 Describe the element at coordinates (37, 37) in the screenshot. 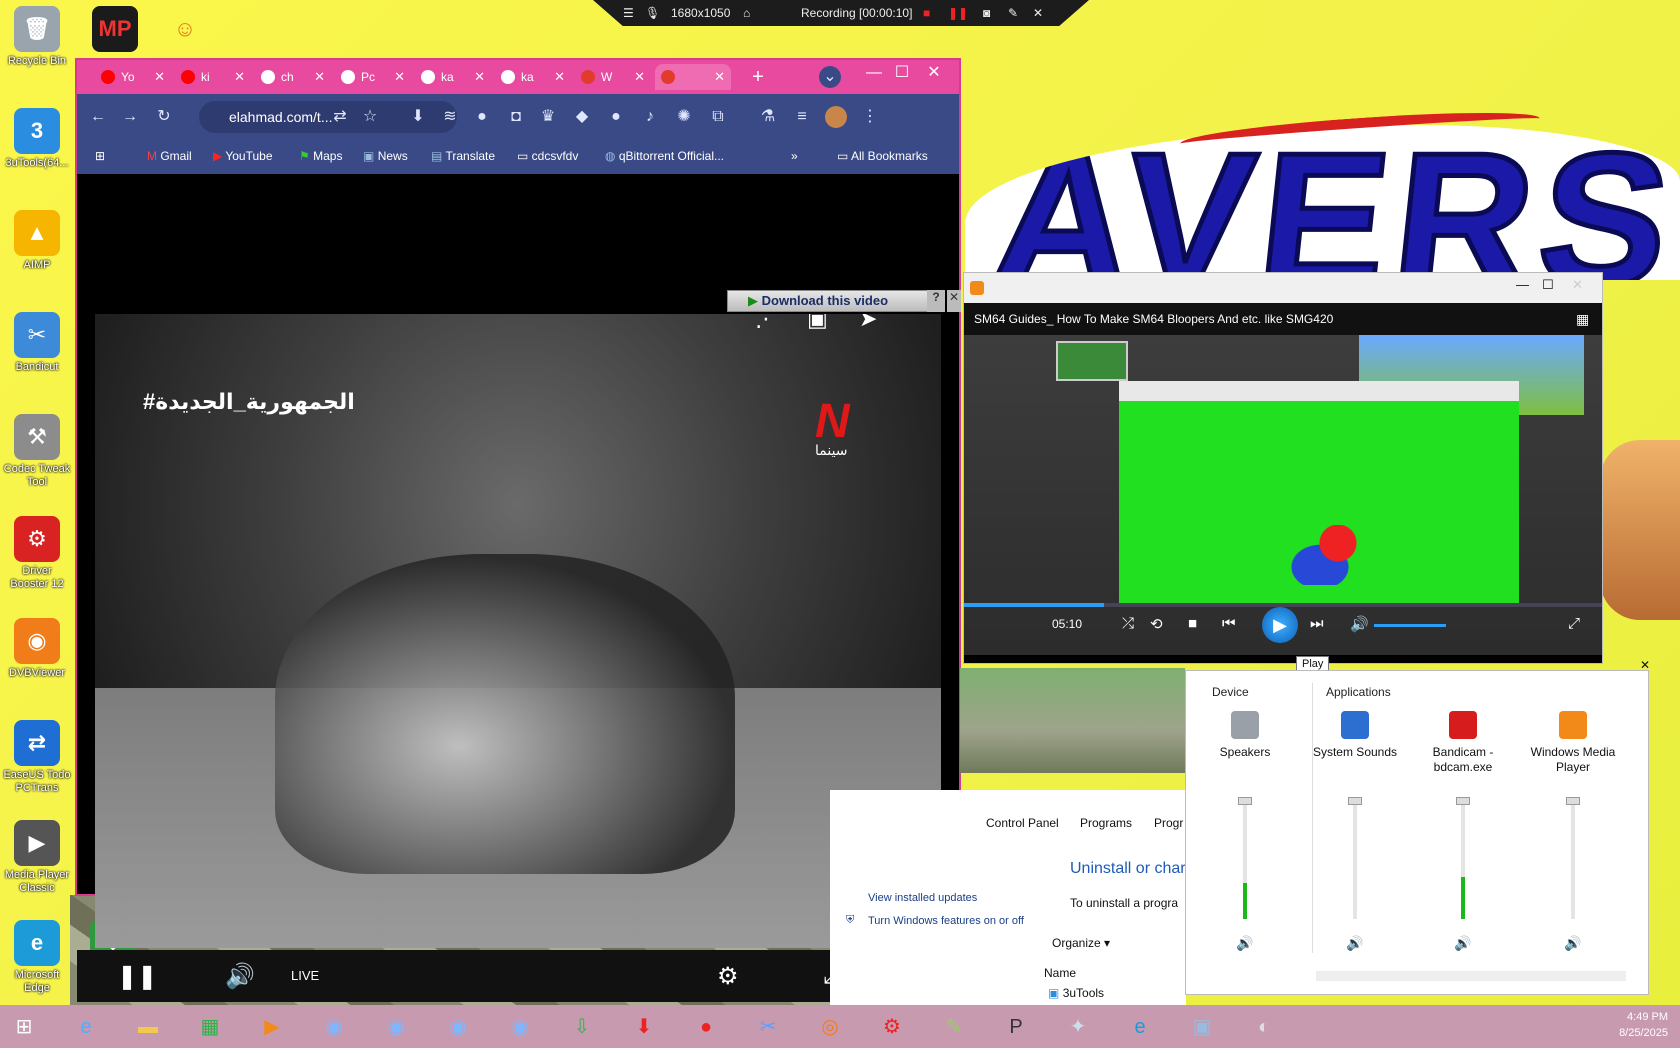

I see `desktop-icon: 🗑 Recycle Bin` at that location.